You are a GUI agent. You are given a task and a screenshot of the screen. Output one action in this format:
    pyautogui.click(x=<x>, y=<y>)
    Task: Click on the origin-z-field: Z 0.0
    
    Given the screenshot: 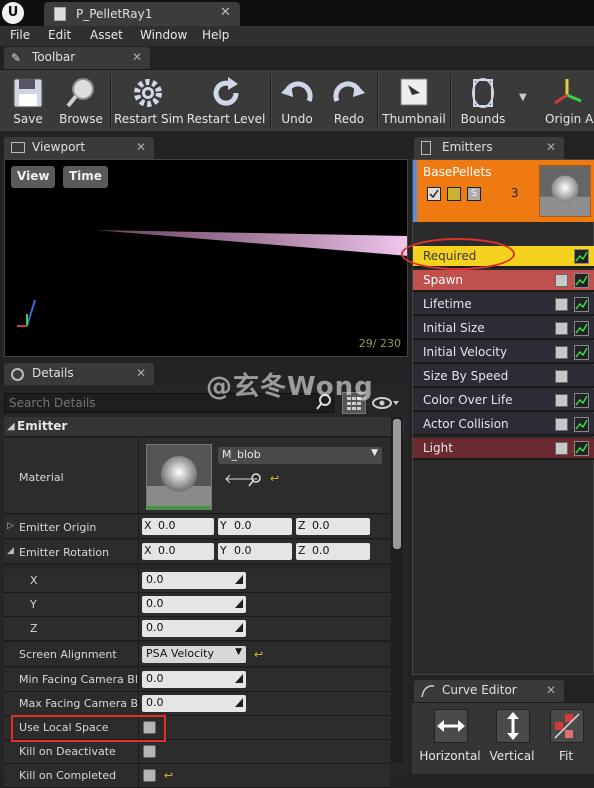 What is the action you would take?
    pyautogui.click(x=333, y=526)
    